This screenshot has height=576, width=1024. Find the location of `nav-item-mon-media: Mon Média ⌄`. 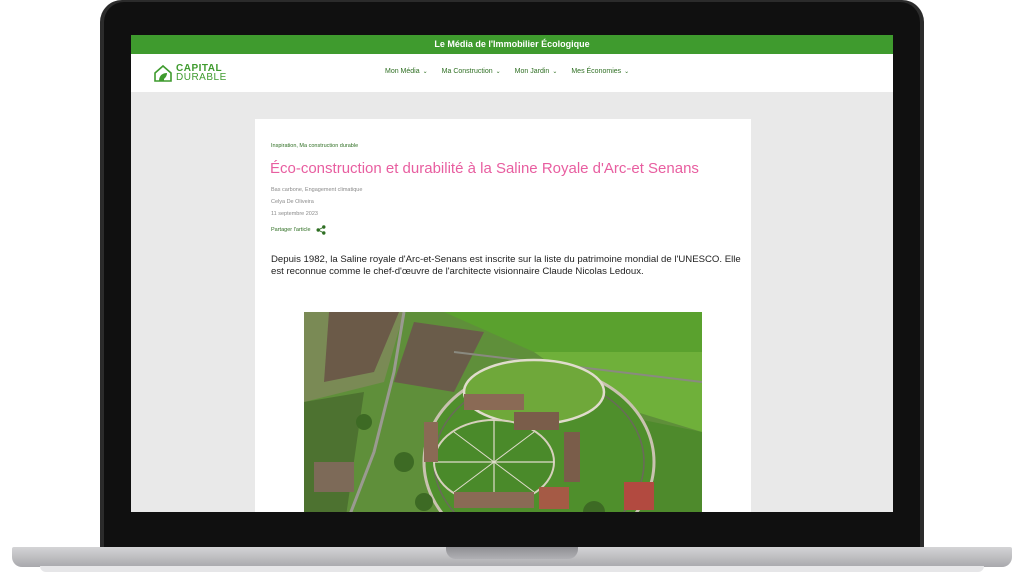

nav-item-mon-media: Mon Média ⌄ is located at coordinates (406, 71).